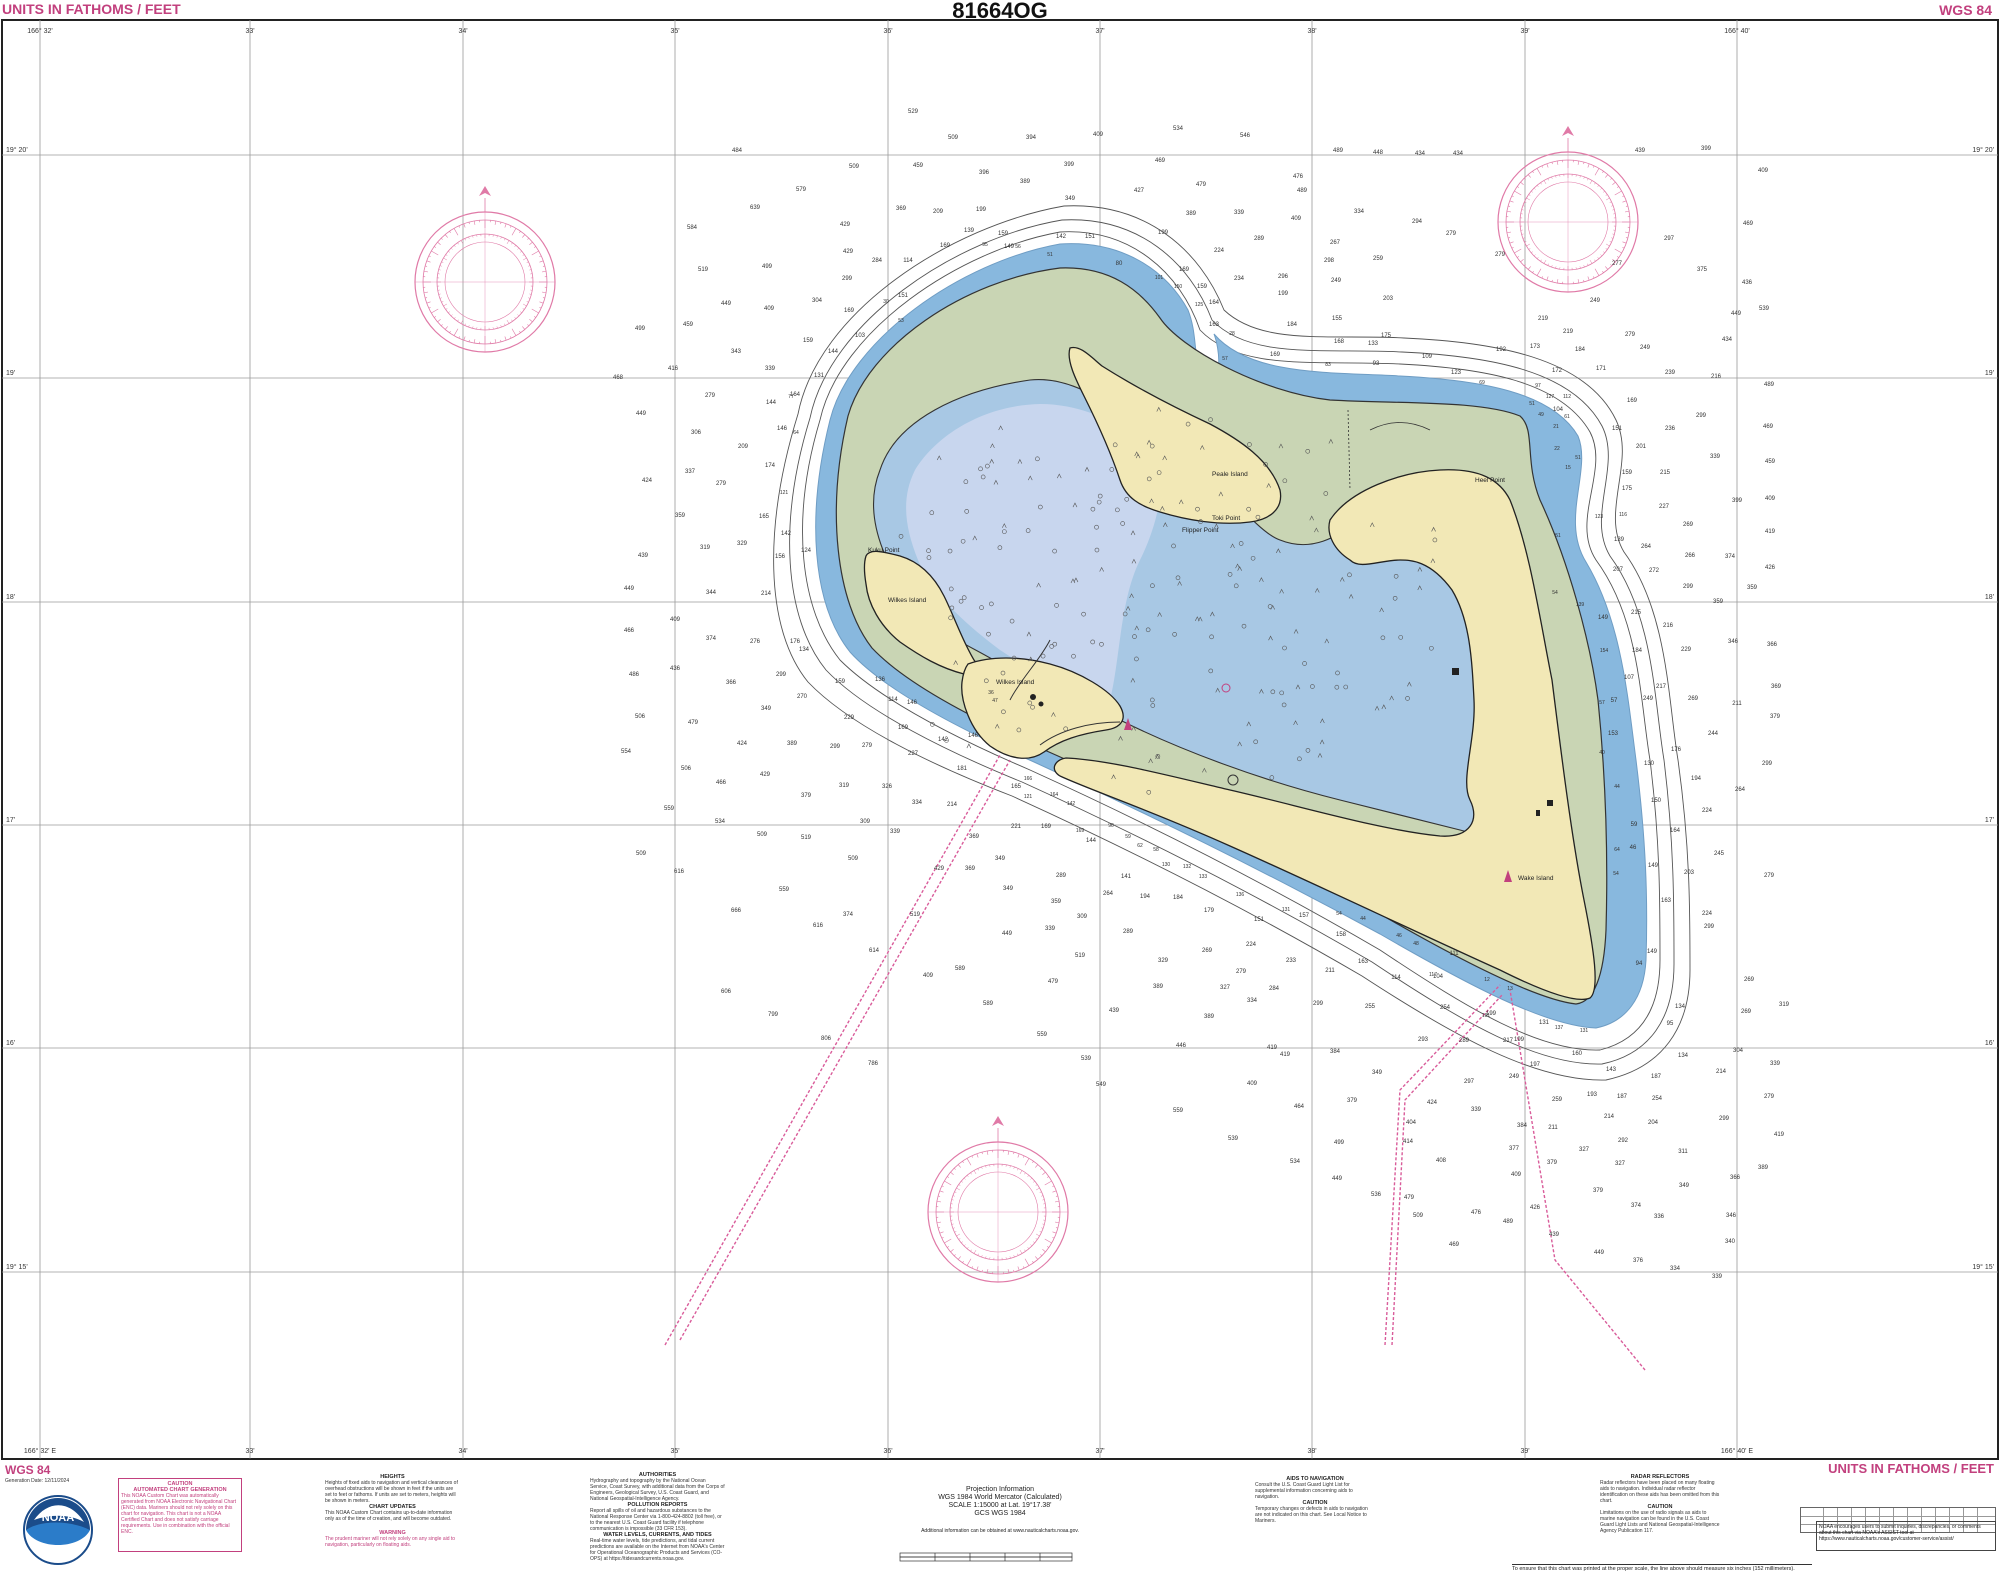 The image size is (2000, 1574). What do you see at coordinates (10, 373) in the screenshot?
I see `latitude-label-left: 19'` at bounding box center [10, 373].